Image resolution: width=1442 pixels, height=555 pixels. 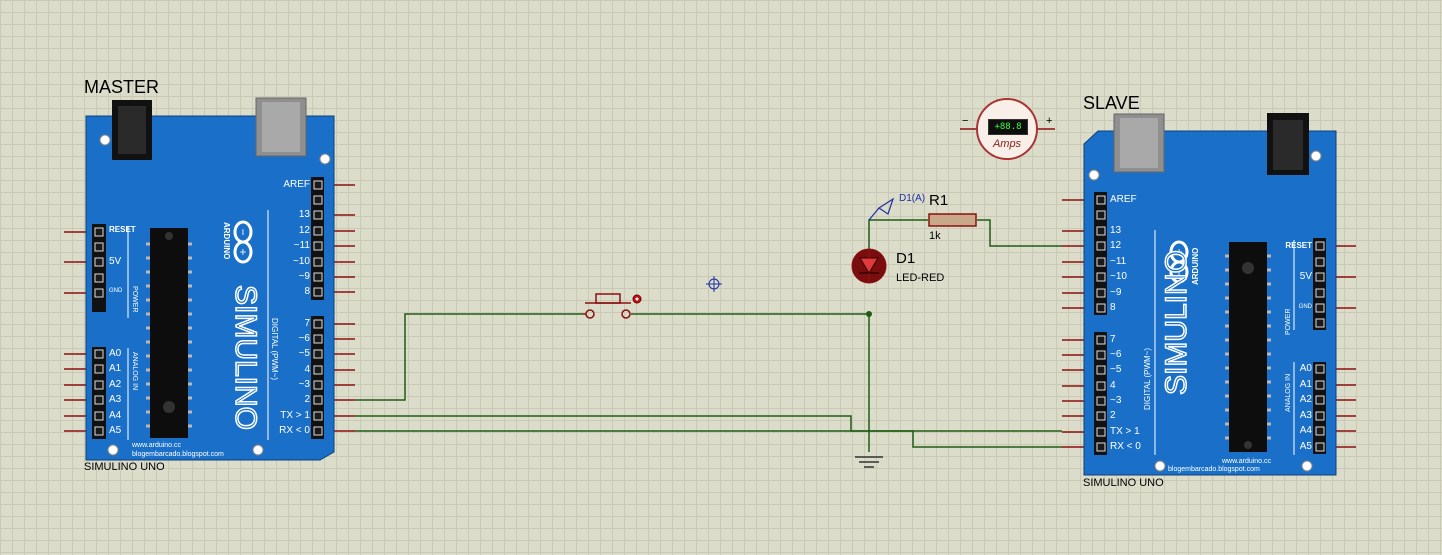 I want to click on slave-pin-a0: A0, so click(x=1305, y=368).